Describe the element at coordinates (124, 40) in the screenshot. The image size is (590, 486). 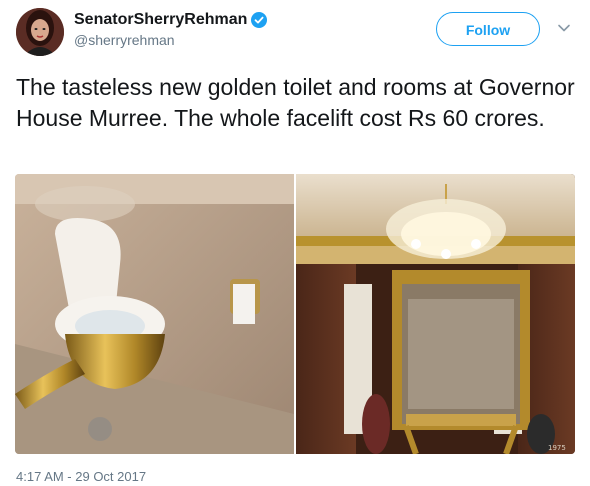
I see `user-handle: @sherryrehman` at that location.